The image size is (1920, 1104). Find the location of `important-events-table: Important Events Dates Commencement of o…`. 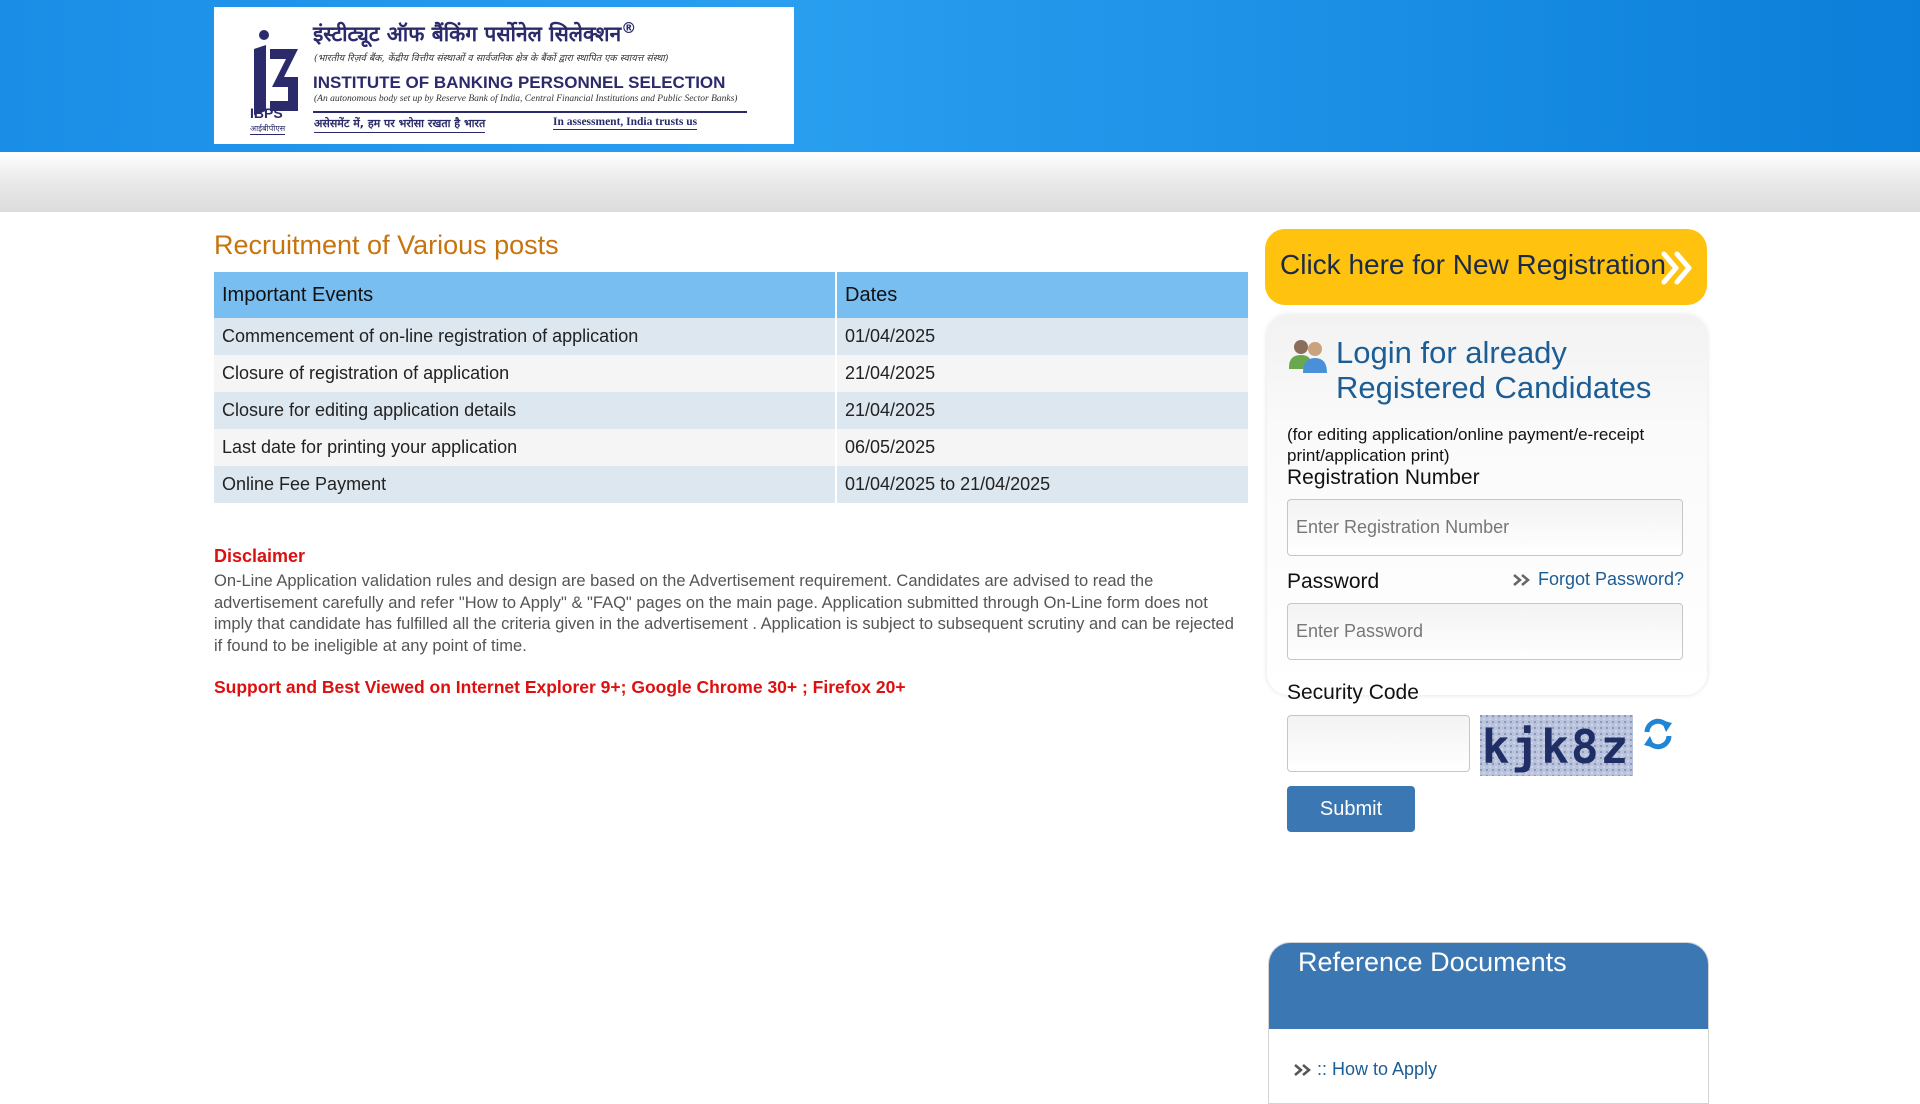

important-events-table: Important Events Dates Commencement of o… is located at coordinates (732, 387).